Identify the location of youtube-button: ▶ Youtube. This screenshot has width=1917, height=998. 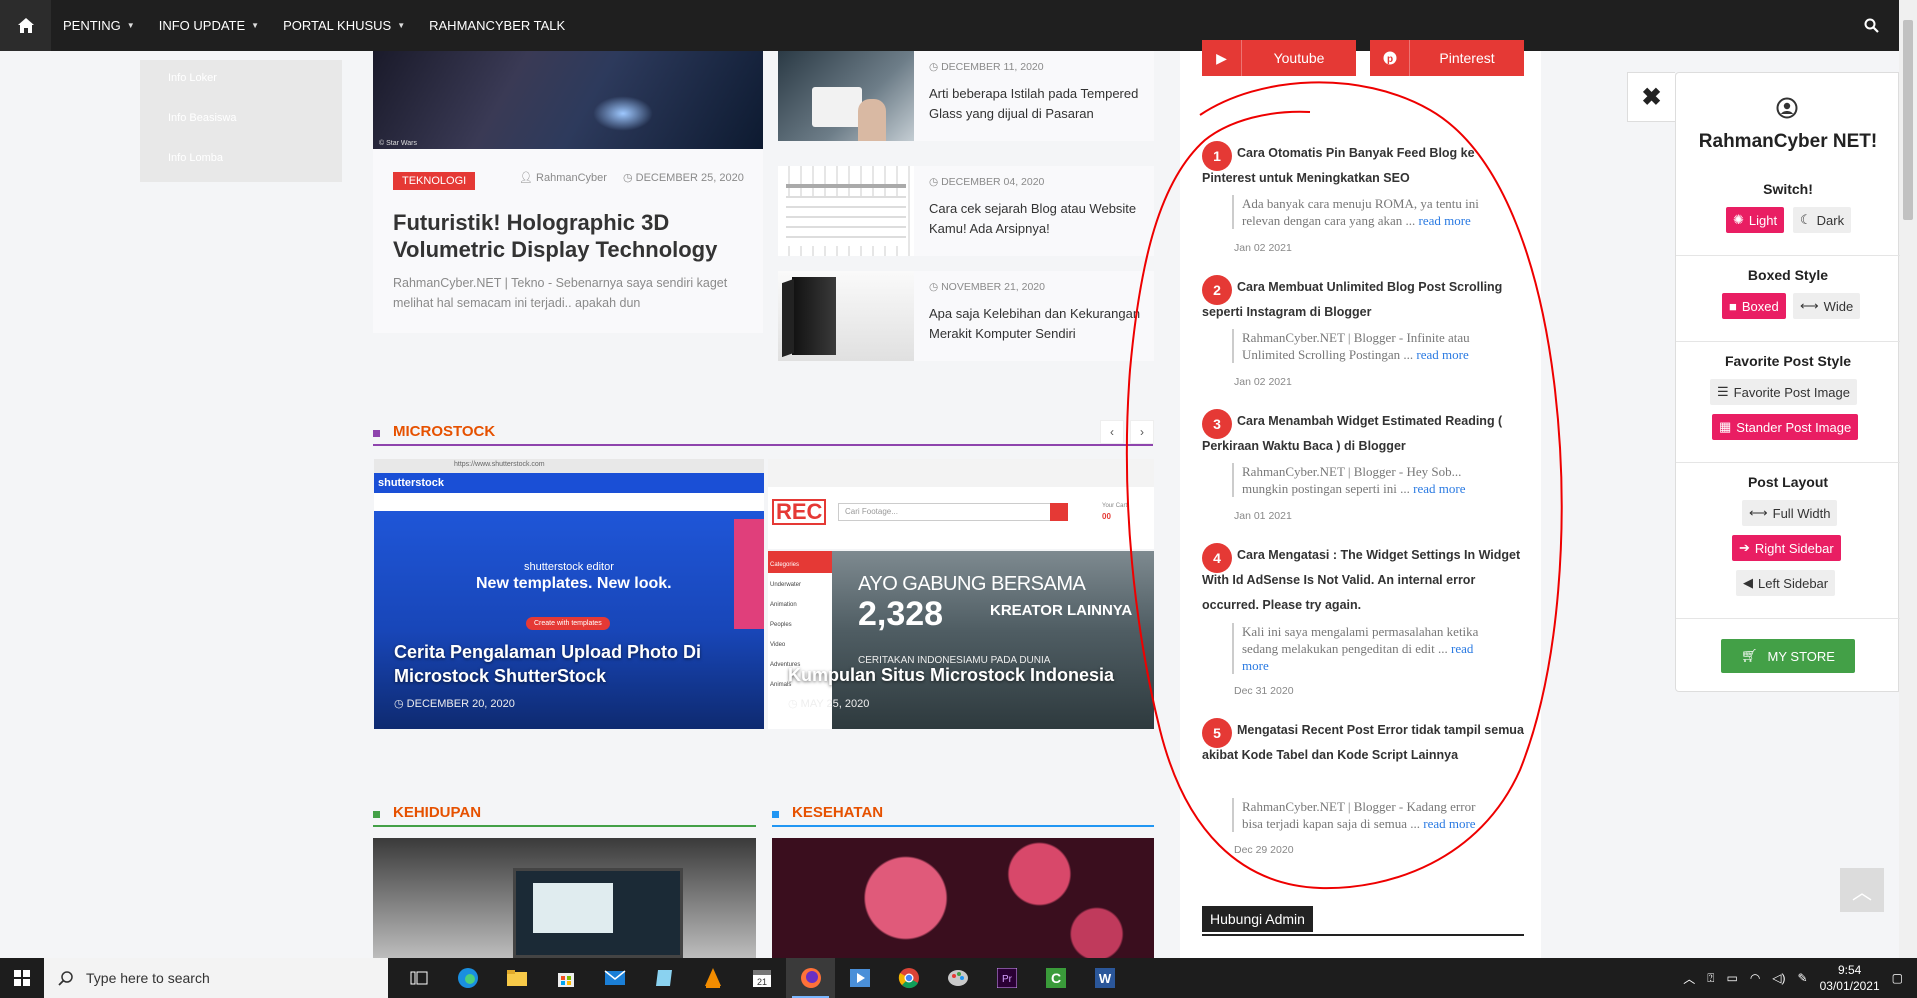
(1279, 58).